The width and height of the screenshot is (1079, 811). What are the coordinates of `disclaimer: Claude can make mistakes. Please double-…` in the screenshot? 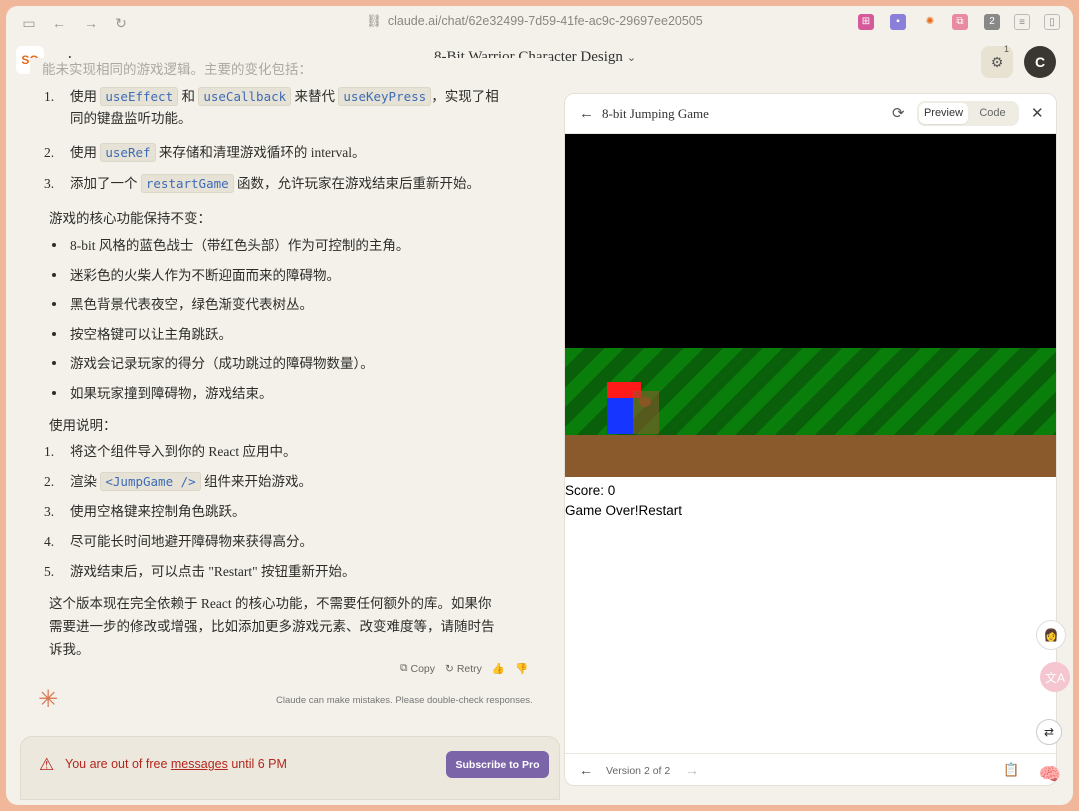 It's located at (404, 700).